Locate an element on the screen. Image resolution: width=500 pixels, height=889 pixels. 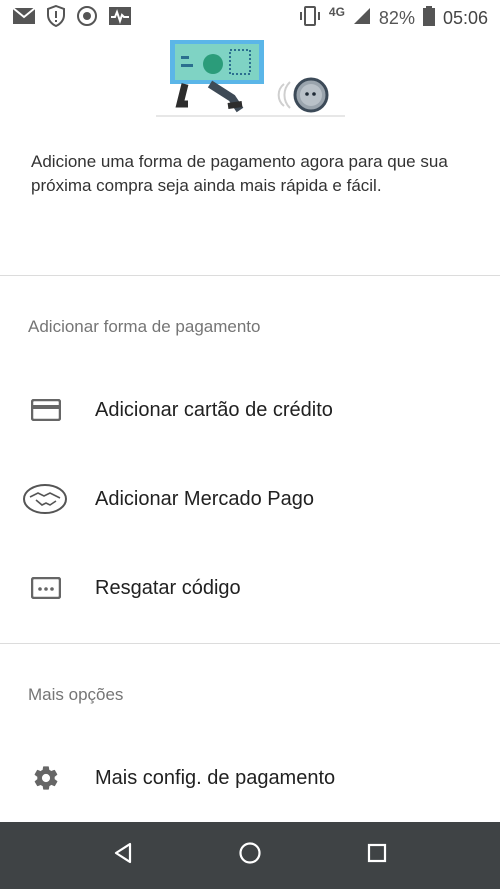
home-button is located at coordinates (250, 856).